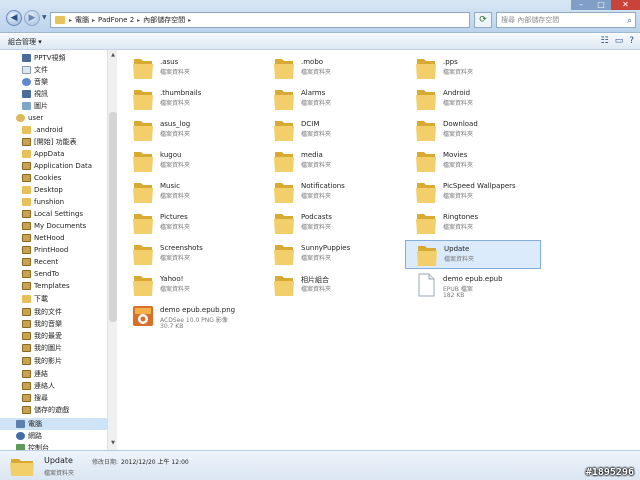 The image size is (640, 480). Describe the element at coordinates (32, 446) in the screenshot. I see `sidebar-item: 控制台` at that location.